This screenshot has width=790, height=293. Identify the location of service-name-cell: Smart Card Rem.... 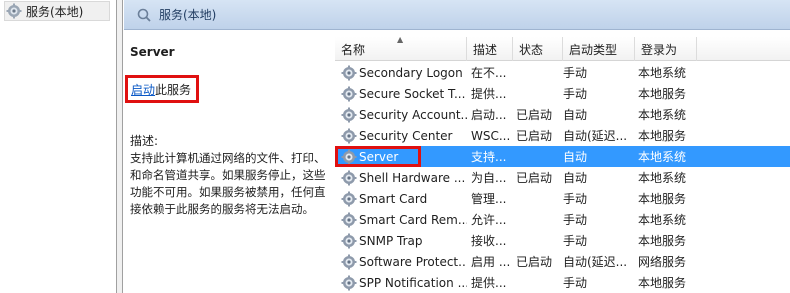
(401, 219).